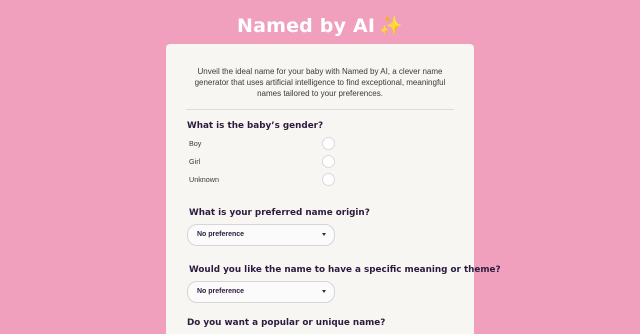 The width and height of the screenshot is (640, 334). Describe the element at coordinates (306, 26) in the screenshot. I see `app-title: Named by AI` at that location.